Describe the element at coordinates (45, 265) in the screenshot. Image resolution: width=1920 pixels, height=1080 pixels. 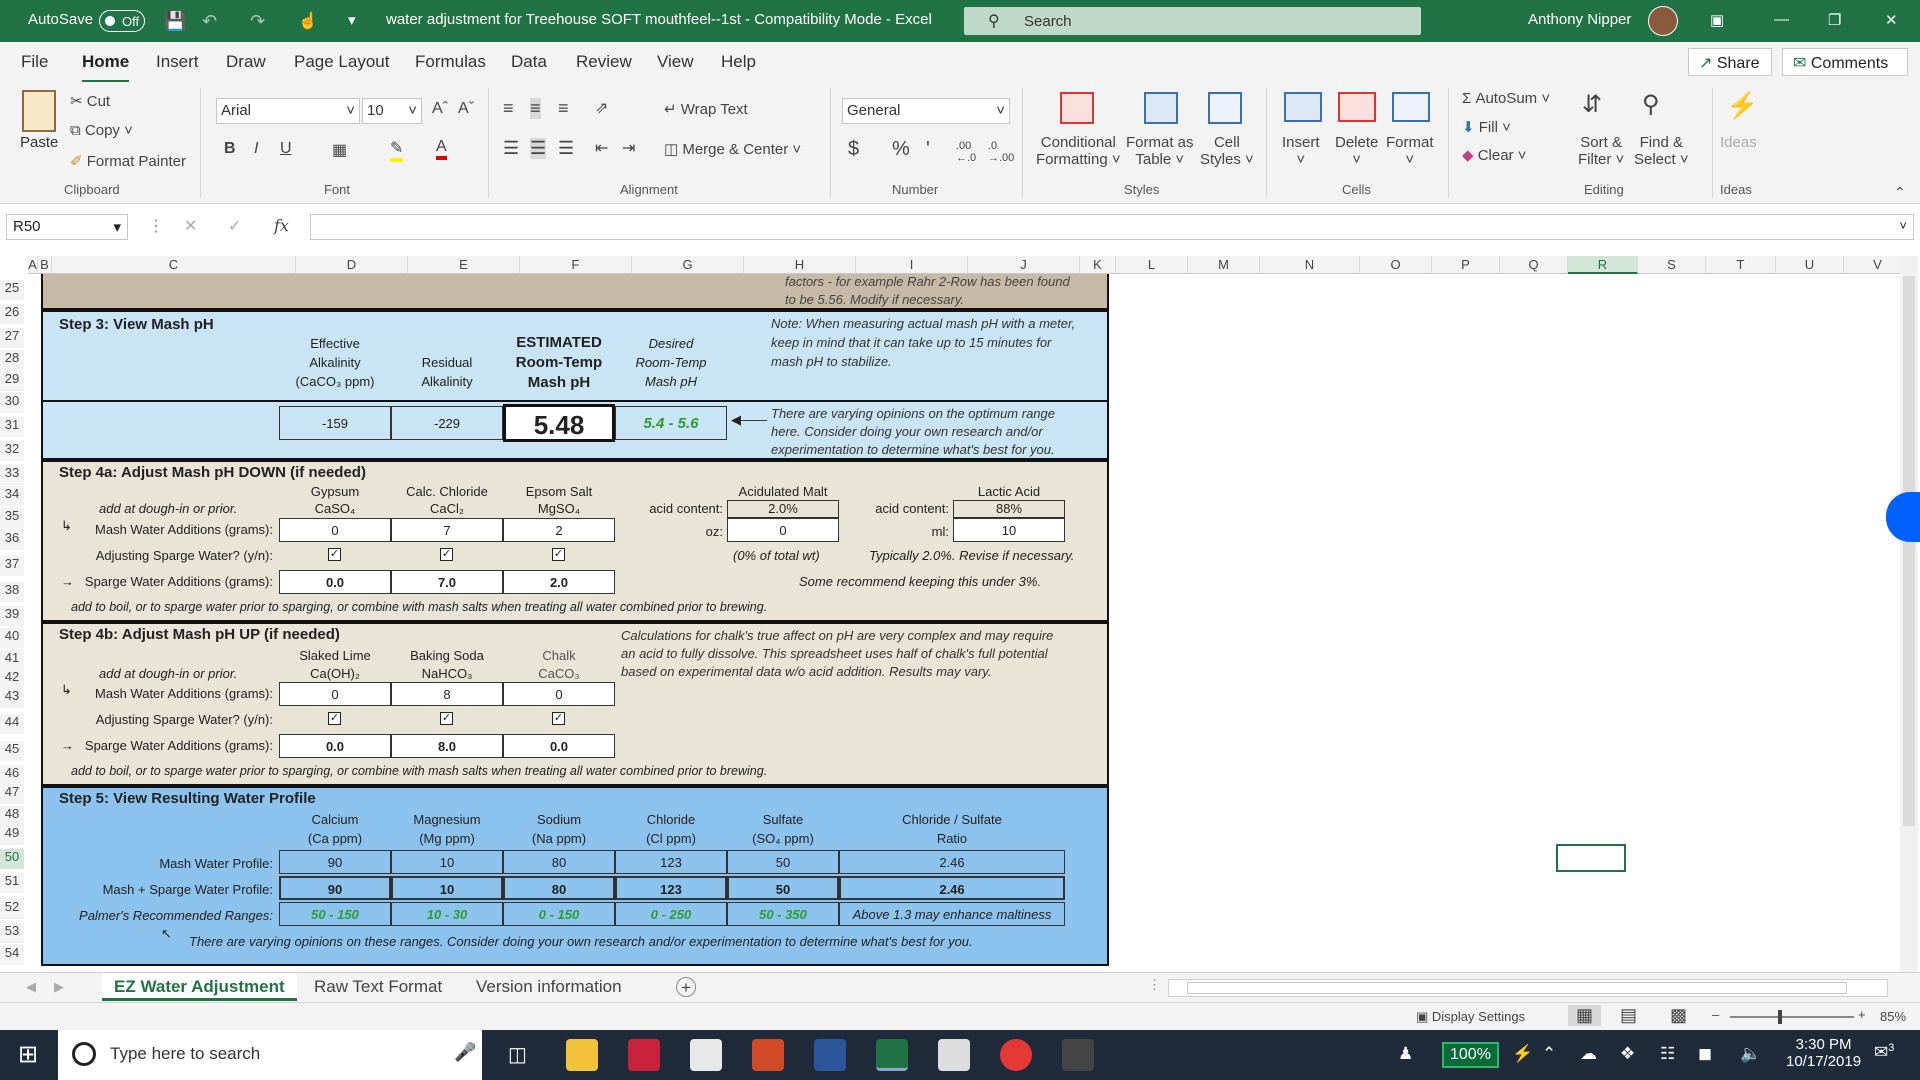
I see `column-header-b: B` at that location.